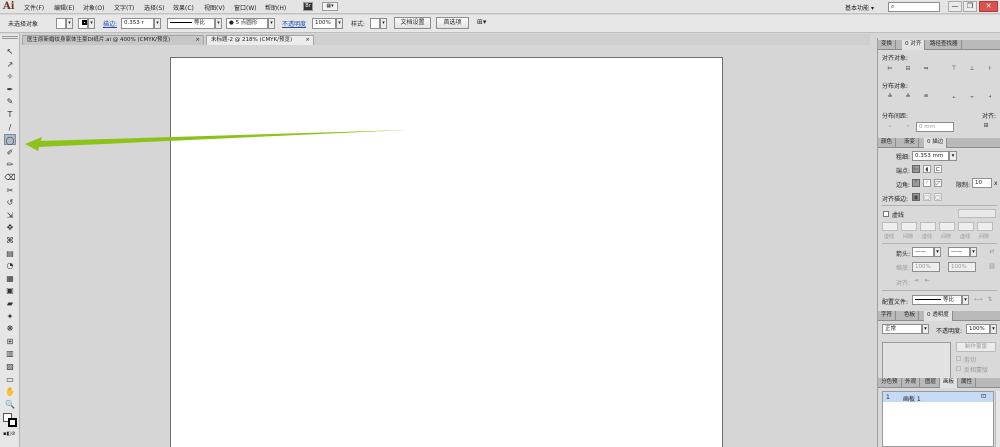 This screenshot has width=1000, height=447. Describe the element at coordinates (938, 316) in the screenshot. I see `tab-transparency: 0 透明度` at that location.